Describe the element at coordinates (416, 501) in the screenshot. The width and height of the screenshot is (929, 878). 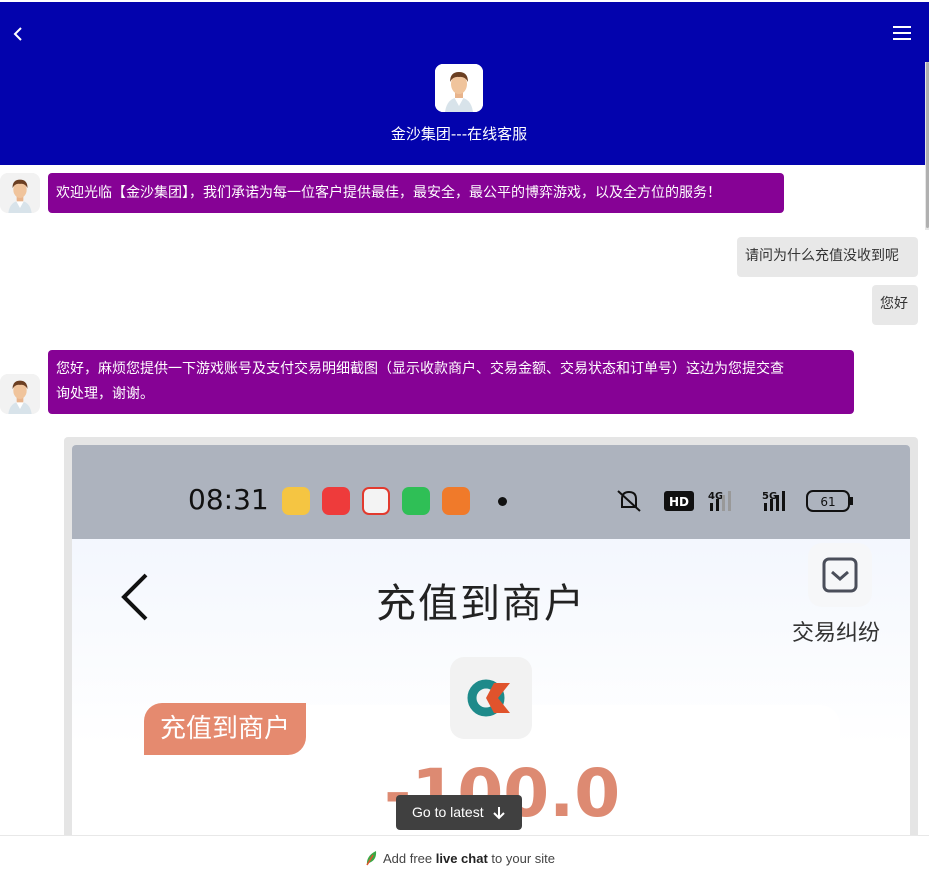
I see `message-app-icon` at that location.